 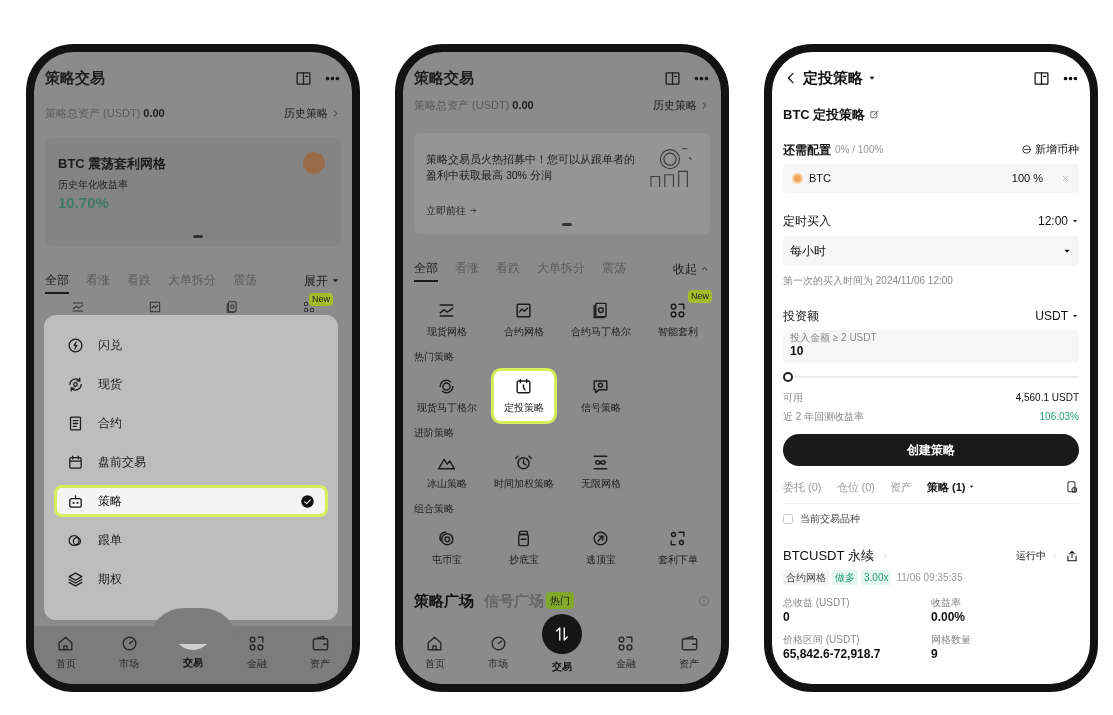 I want to click on tag: 3.00x, so click(x=876, y=577).